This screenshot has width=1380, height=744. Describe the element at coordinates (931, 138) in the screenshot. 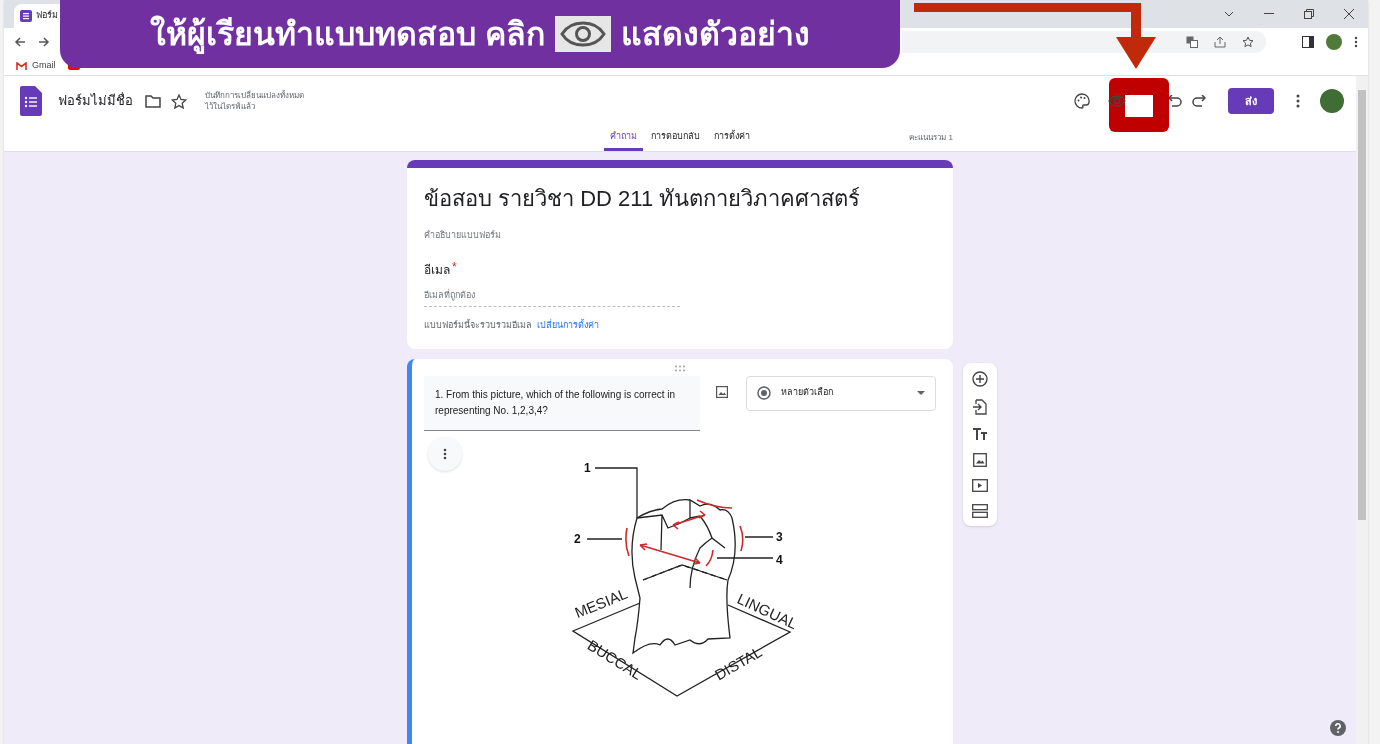

I see `total-points: คะแนนรวม 1` at that location.